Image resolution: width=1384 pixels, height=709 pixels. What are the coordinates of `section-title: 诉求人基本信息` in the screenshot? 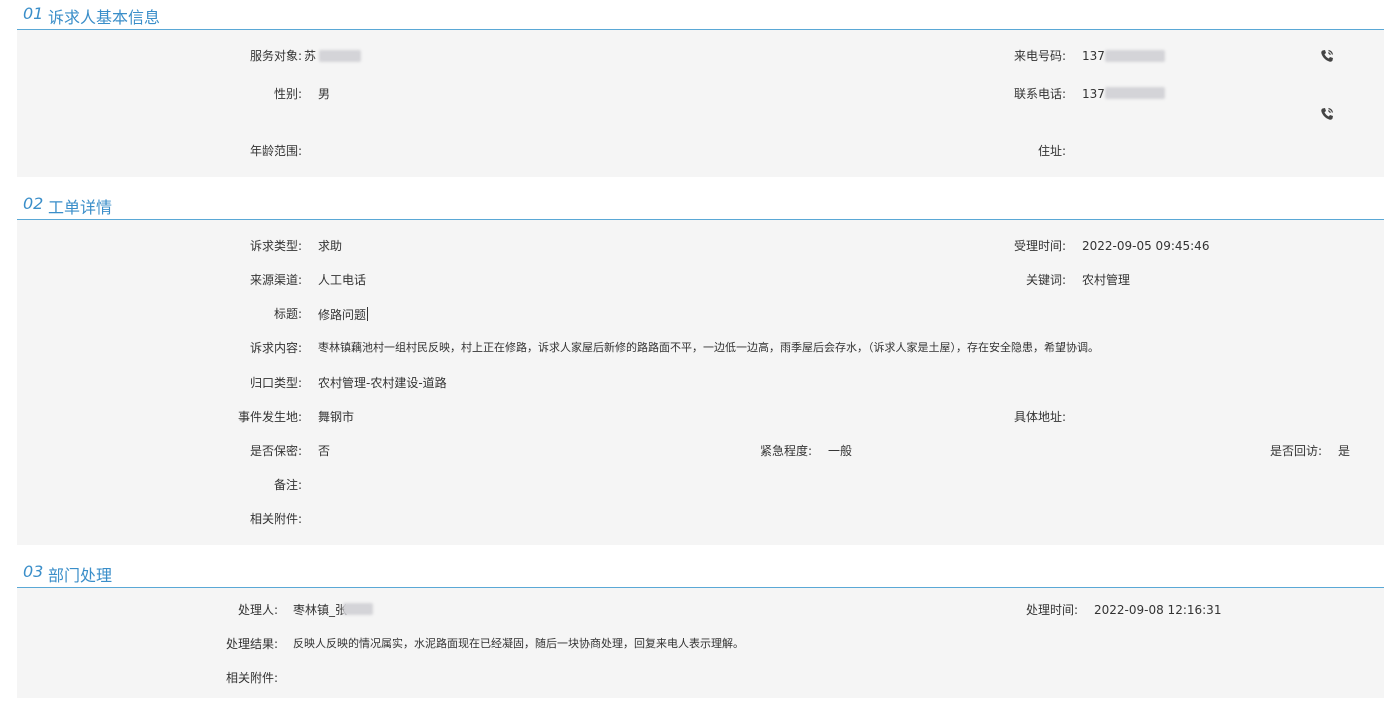 It's located at (104, 17).